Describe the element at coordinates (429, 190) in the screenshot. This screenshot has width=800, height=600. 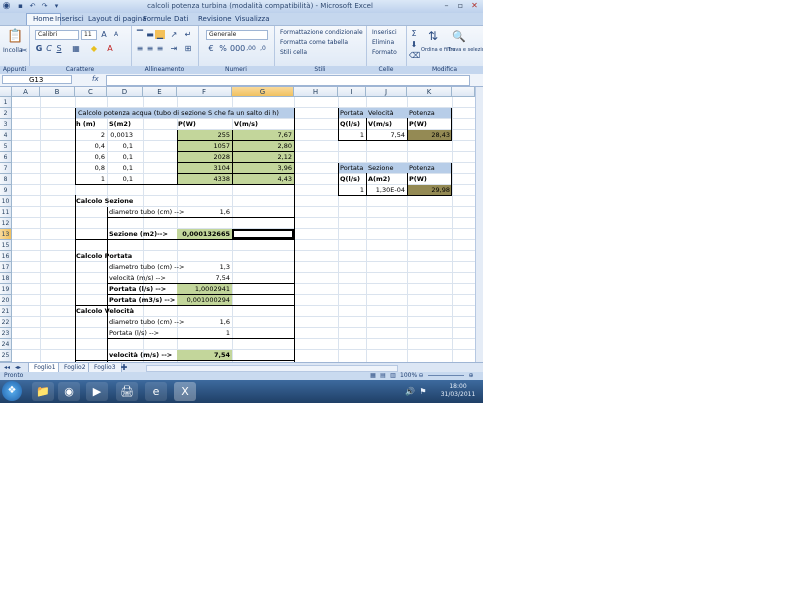
I see `right2-p-value: 29,98` at that location.